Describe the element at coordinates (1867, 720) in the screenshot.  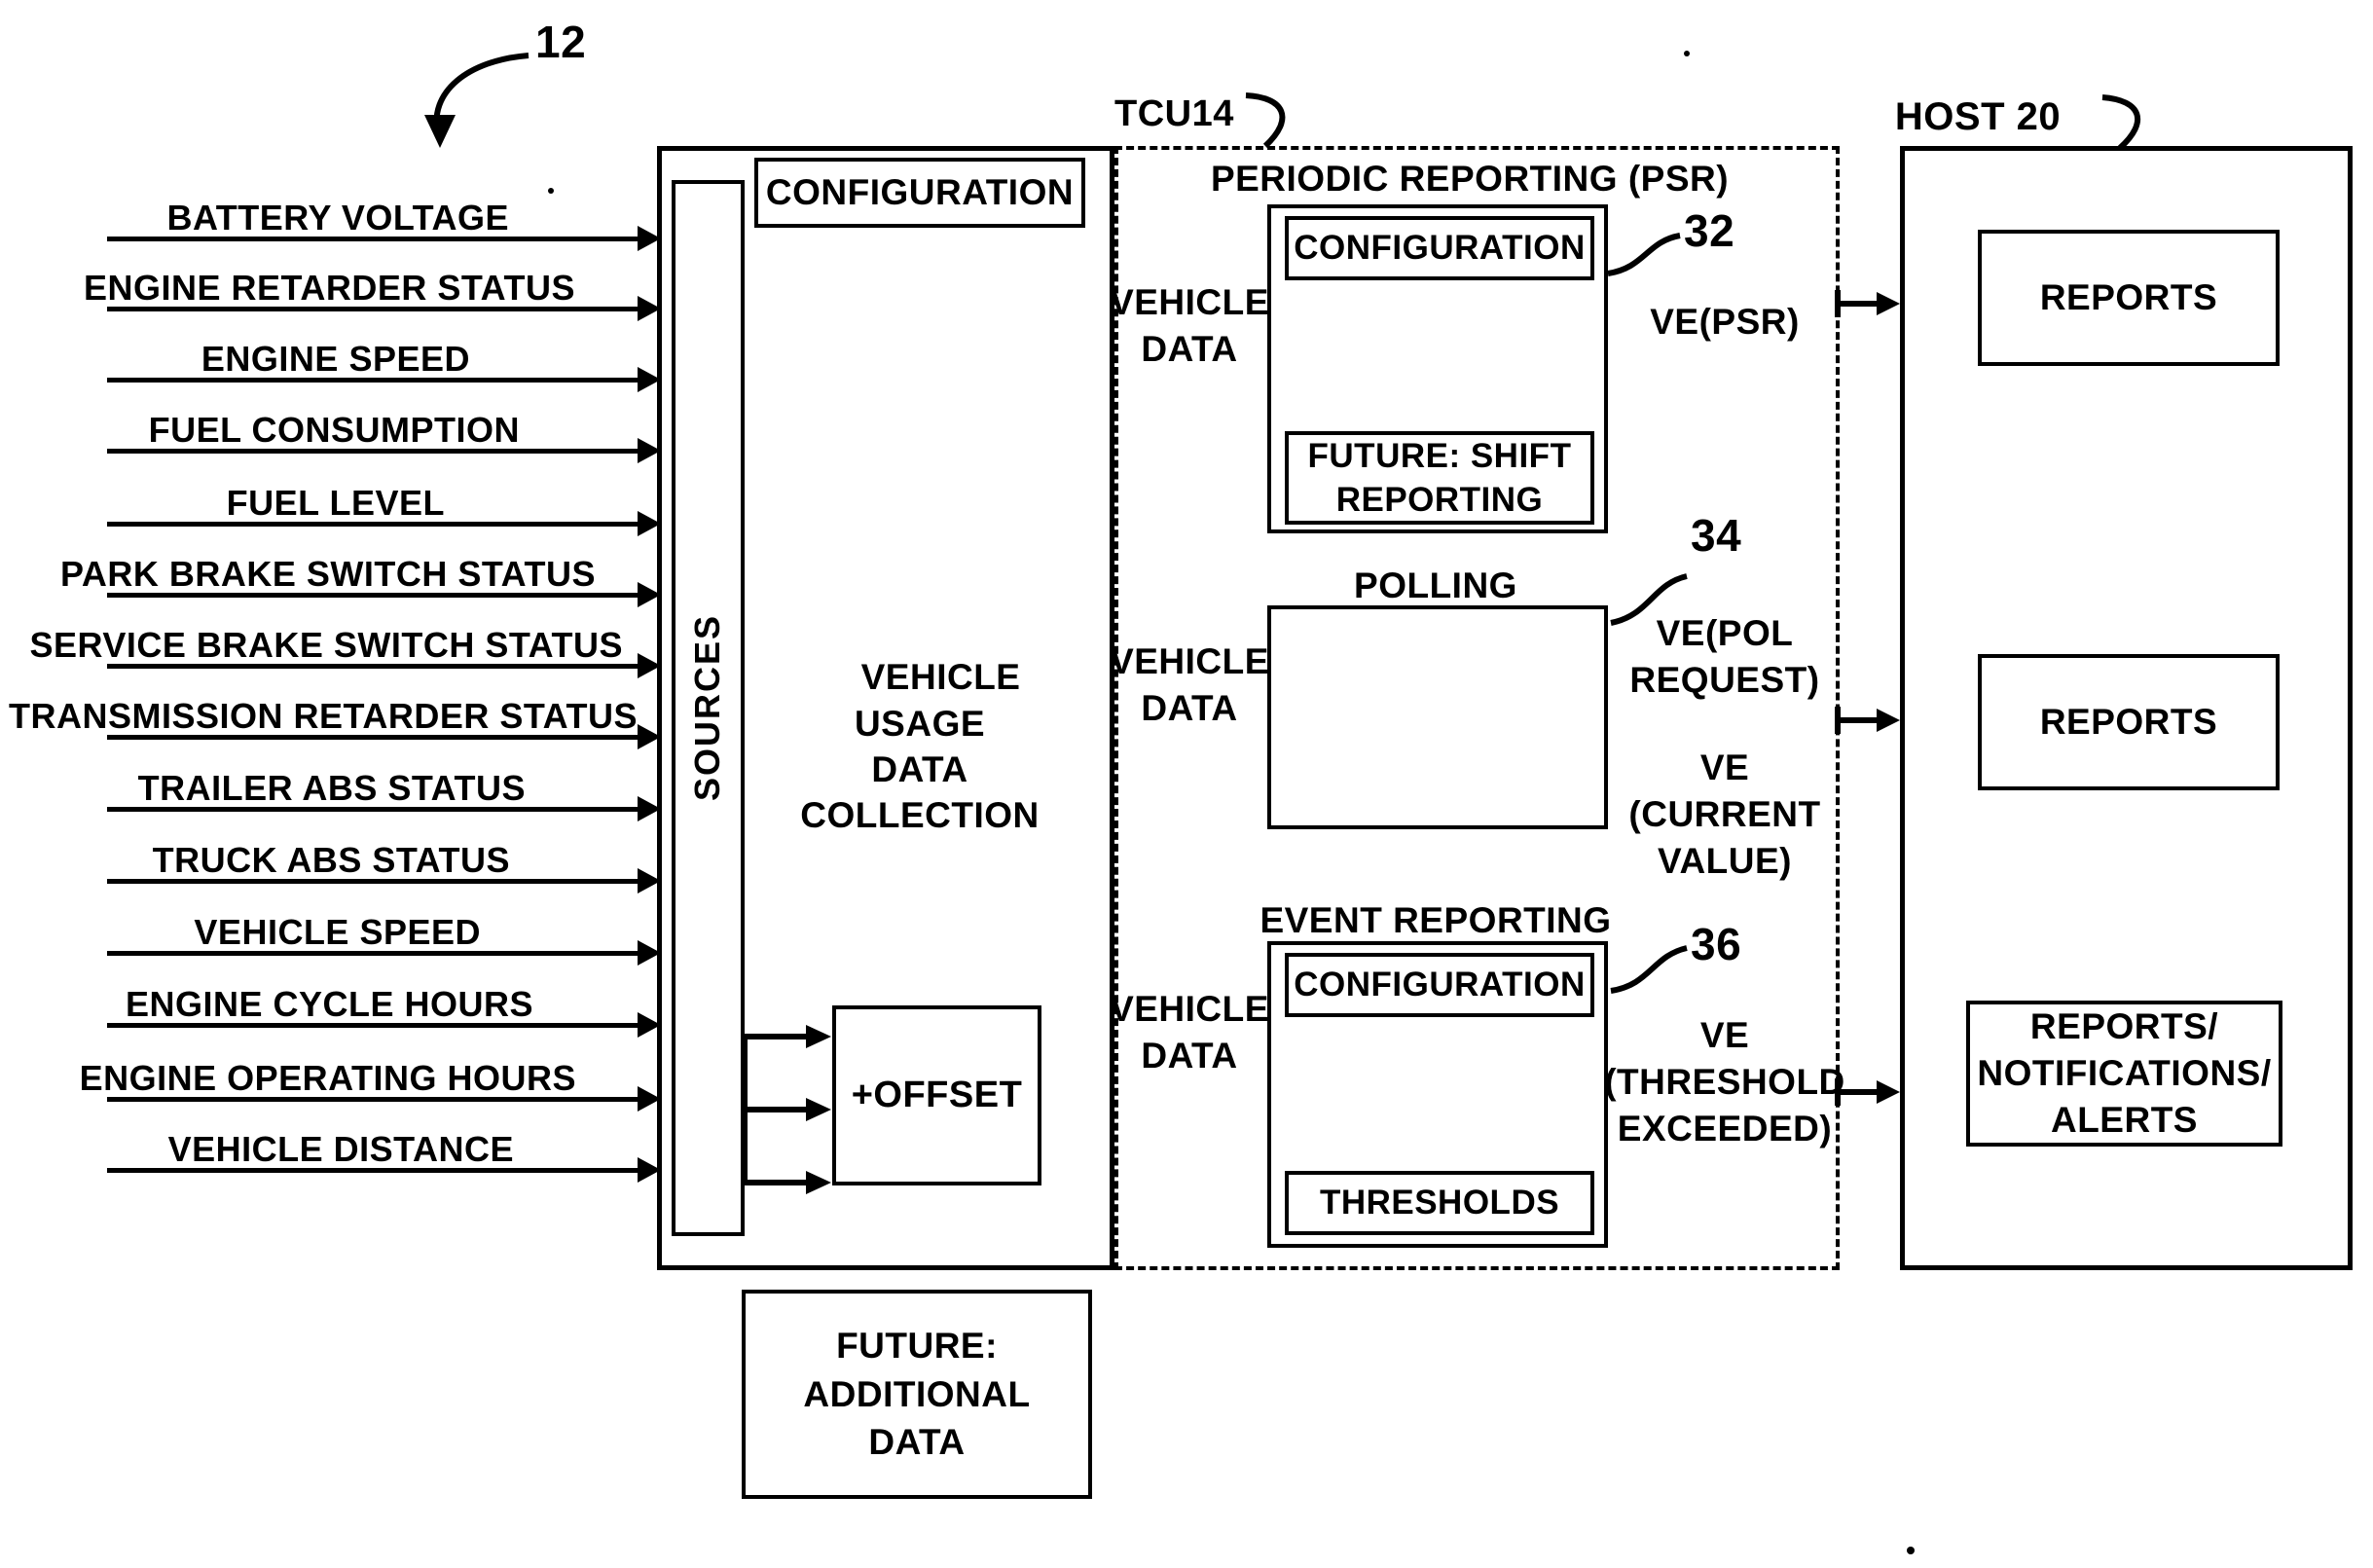
I see `polling-to-host-arrow` at that location.